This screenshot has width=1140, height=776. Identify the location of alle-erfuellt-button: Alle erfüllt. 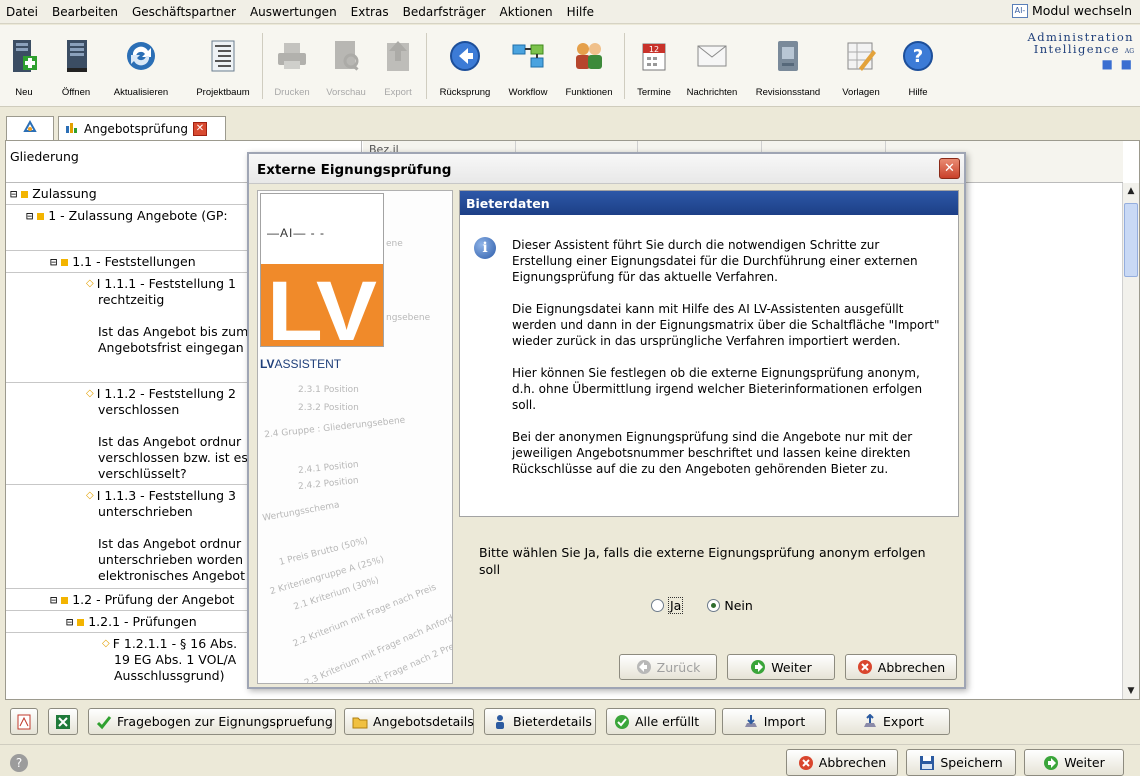
(661, 721).